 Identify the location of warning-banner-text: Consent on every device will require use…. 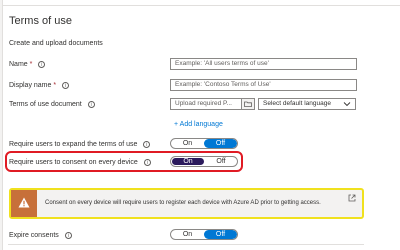
(183, 203).